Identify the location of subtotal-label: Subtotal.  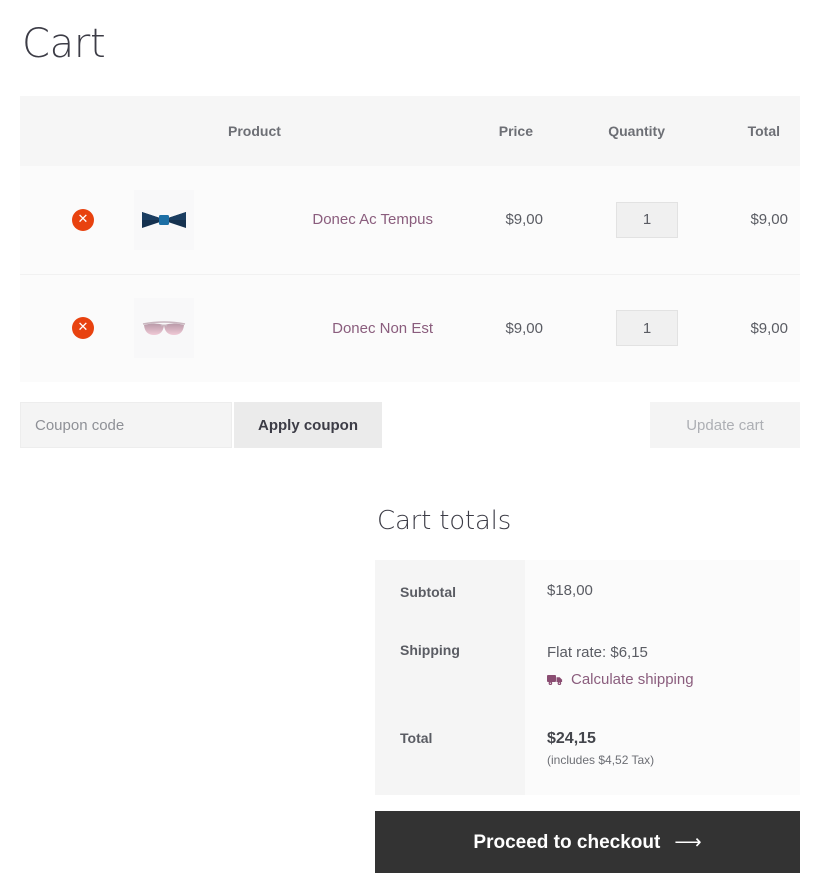
(450, 592).